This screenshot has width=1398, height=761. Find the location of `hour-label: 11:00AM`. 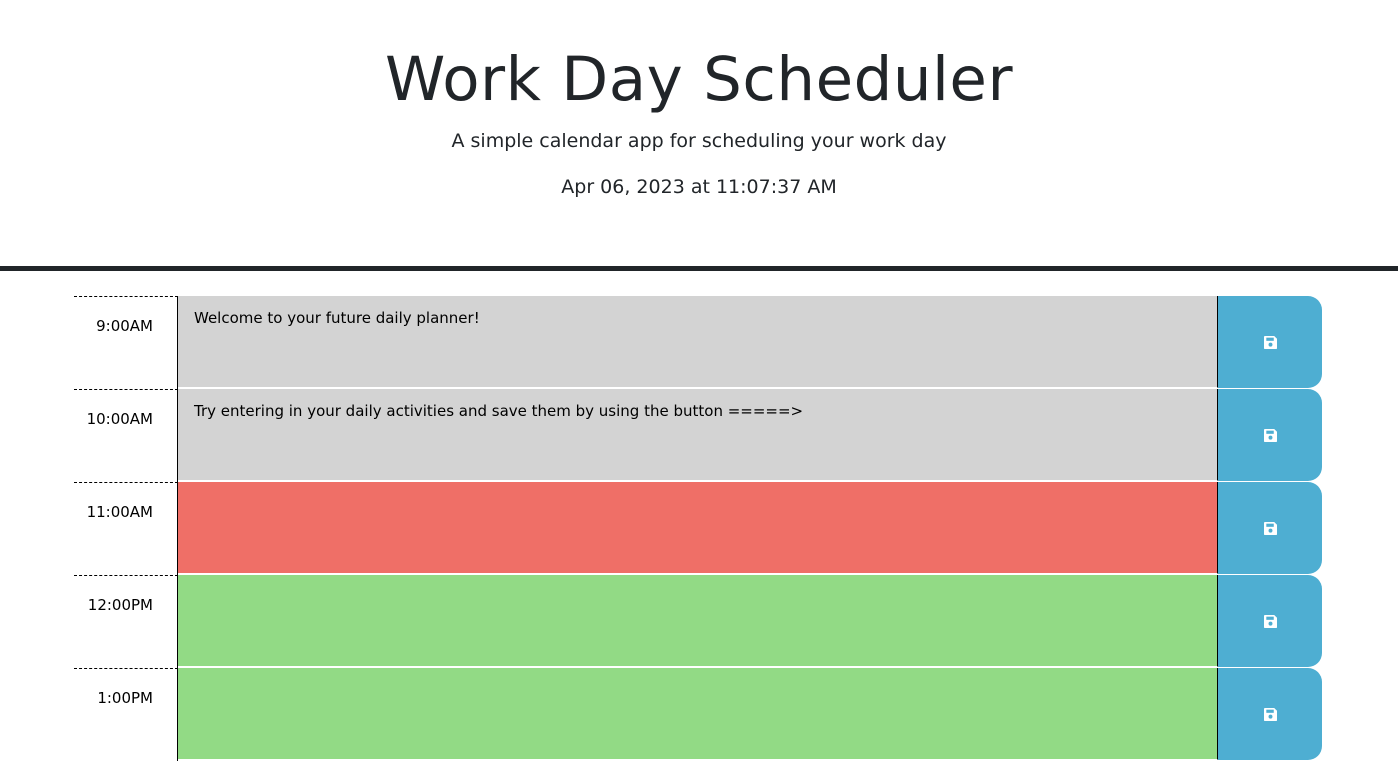

hour-label: 11:00AM is located at coordinates (126, 528).